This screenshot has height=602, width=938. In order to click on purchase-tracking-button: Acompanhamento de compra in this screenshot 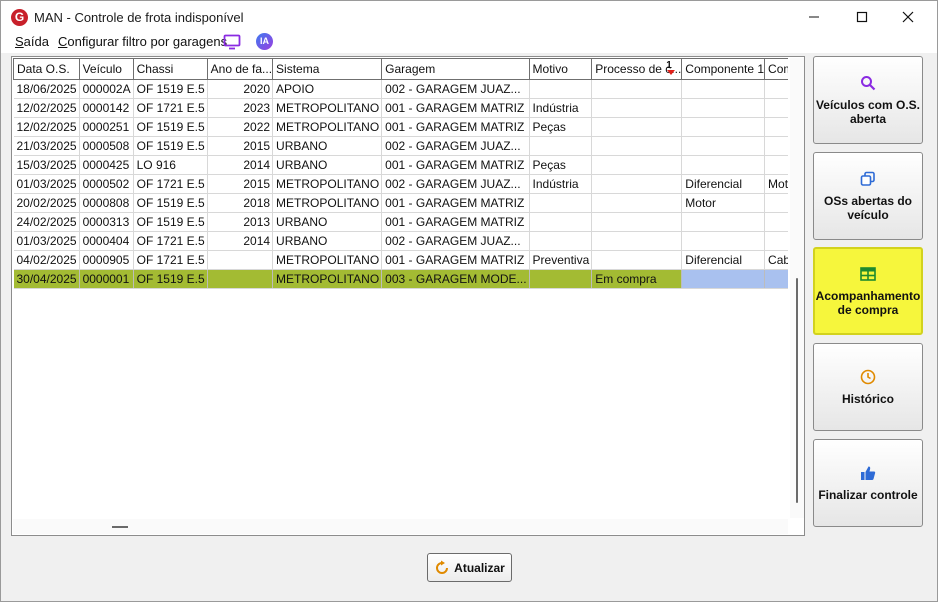, I will do `click(868, 291)`.